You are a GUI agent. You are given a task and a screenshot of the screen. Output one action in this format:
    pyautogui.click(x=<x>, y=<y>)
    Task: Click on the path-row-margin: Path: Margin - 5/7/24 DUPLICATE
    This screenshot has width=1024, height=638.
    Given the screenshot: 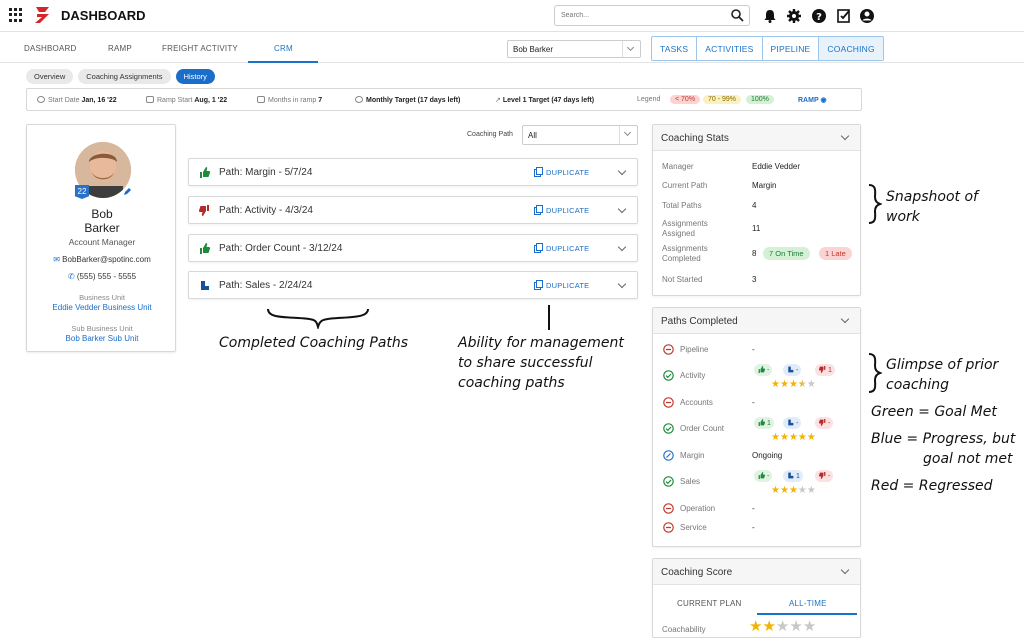 What is the action you would take?
    pyautogui.click(x=413, y=172)
    